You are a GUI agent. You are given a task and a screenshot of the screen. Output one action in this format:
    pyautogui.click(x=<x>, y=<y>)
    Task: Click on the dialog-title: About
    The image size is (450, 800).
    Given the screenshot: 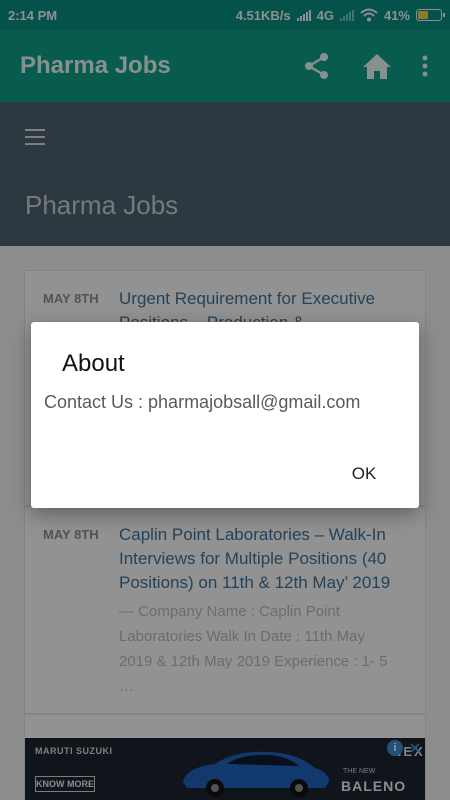 What is the action you would take?
    pyautogui.click(x=93, y=363)
    